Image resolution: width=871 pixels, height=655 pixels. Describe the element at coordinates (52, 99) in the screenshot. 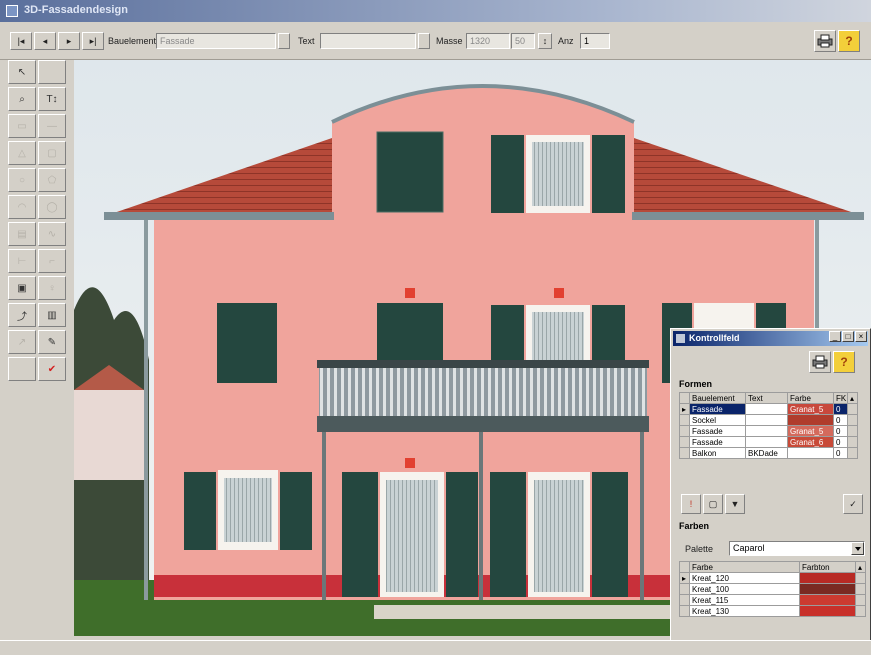

I see `text-tool: T↕` at that location.